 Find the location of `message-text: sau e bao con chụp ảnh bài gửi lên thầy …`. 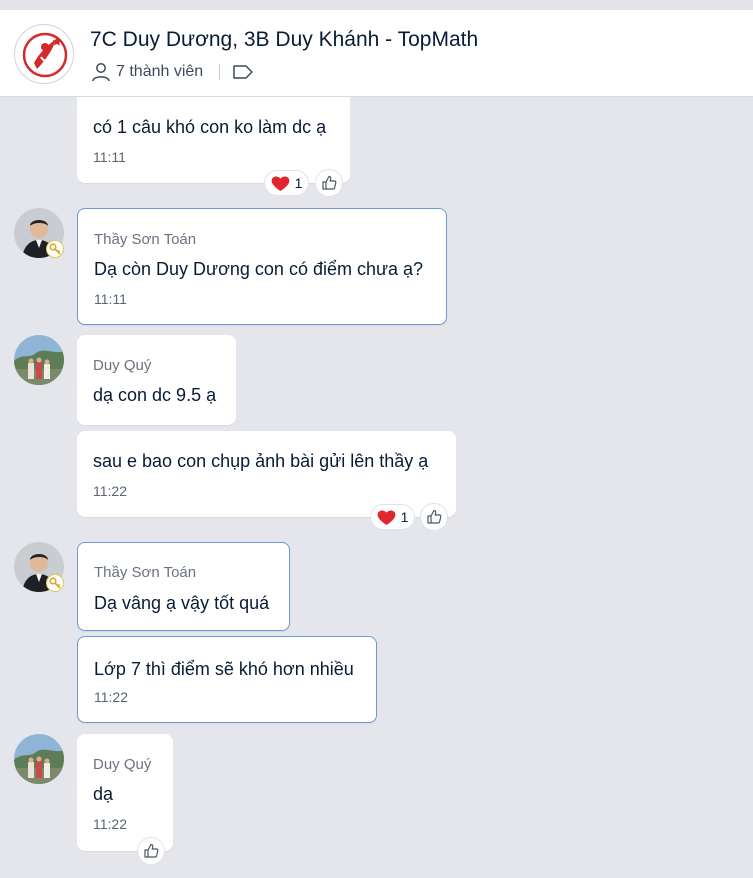

message-text: sau e bao con chụp ảnh bài gửi lên thầy … is located at coordinates (261, 461).